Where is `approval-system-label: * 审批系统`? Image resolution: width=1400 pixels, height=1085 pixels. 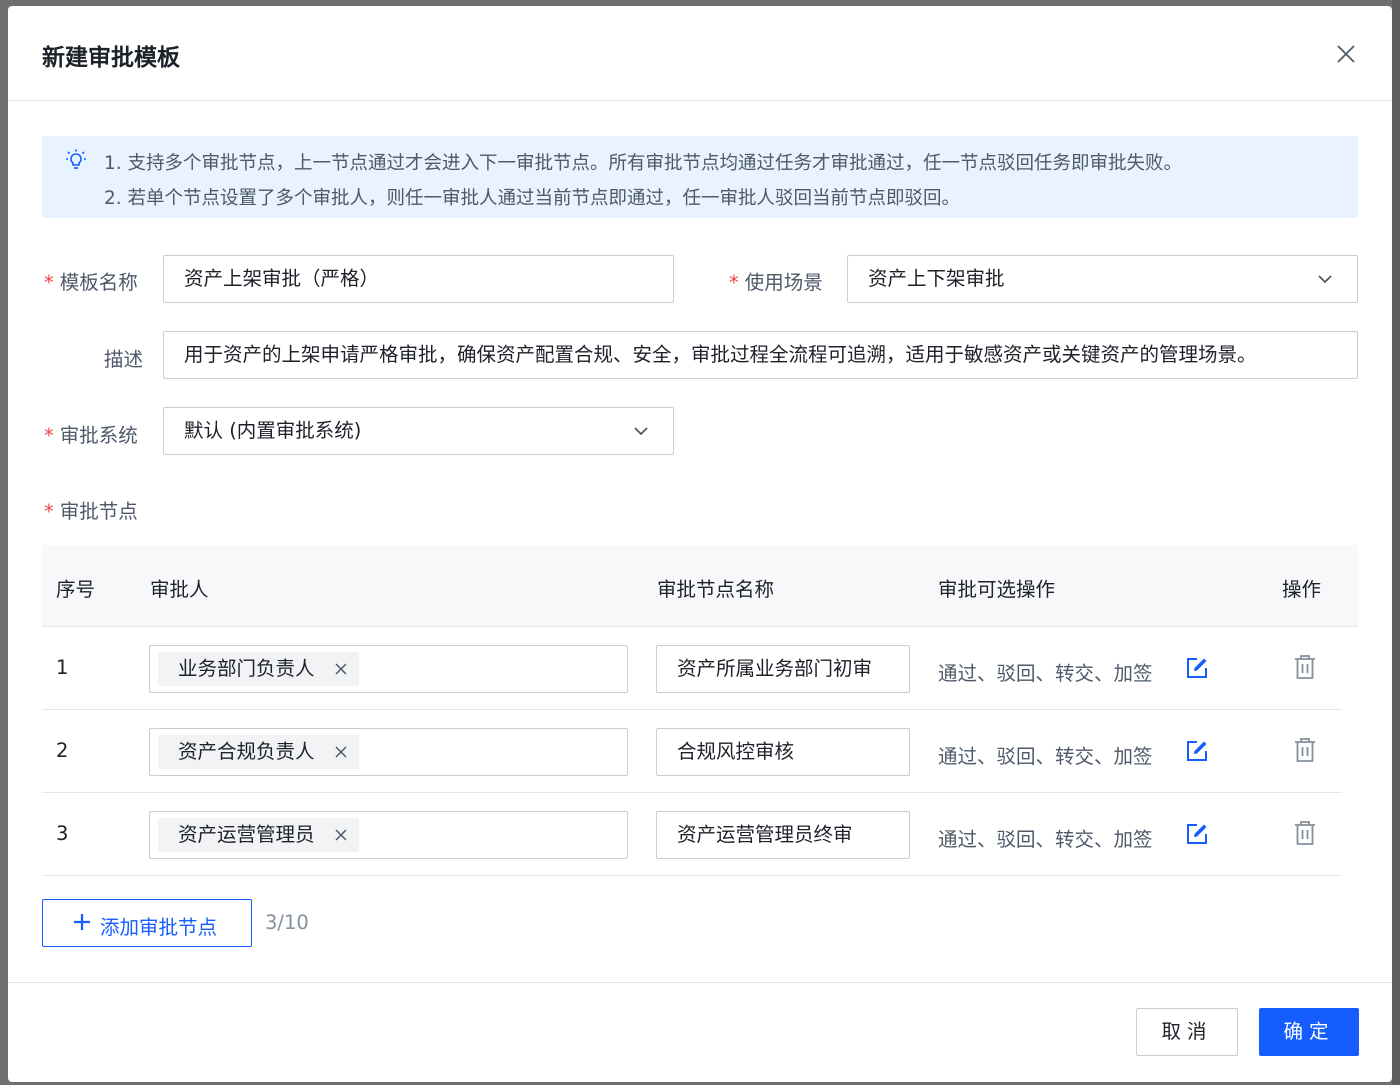 approval-system-label: * 审批系统 is located at coordinates (91, 435).